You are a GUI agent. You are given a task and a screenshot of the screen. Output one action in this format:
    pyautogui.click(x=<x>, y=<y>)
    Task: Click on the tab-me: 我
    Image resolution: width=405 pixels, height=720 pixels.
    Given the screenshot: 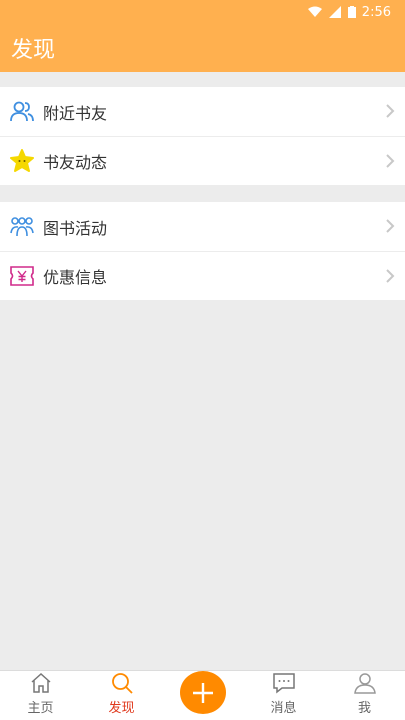 What is the action you would take?
    pyautogui.click(x=364, y=695)
    